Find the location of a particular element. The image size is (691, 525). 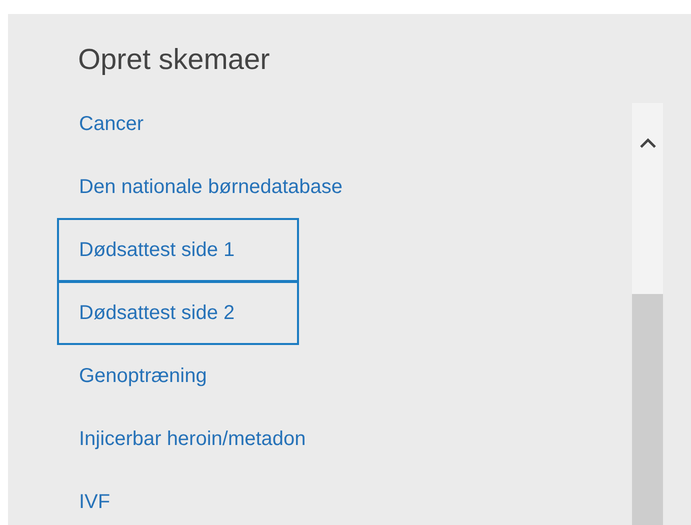

scrollbar-thumb is located at coordinates (647, 409).